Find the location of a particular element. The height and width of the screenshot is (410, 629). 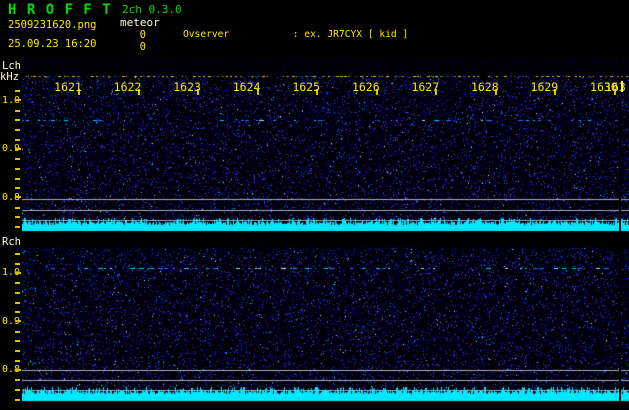

time-label: 1621 is located at coordinates (68, 87).